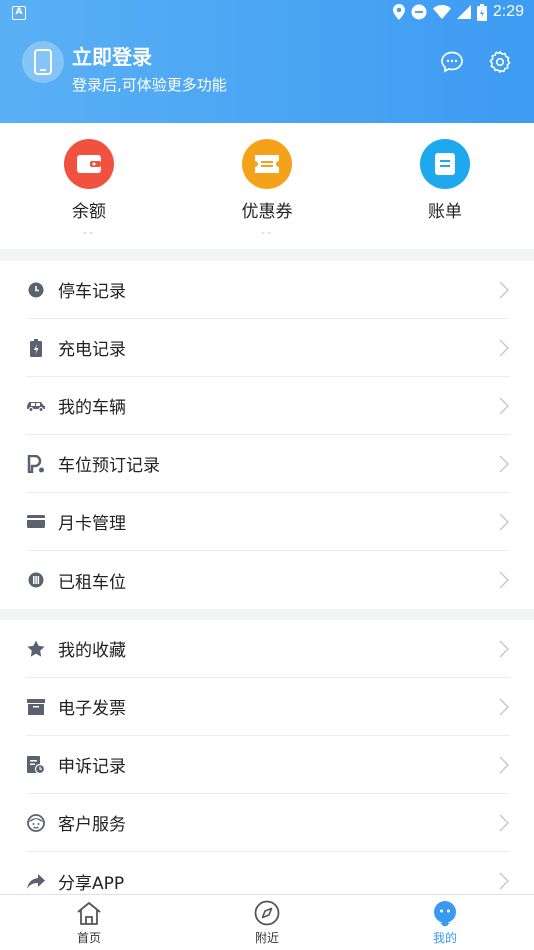 This screenshot has width=534, height=950. What do you see at coordinates (268, 580) in the screenshot?
I see `menu-item-rented-spaces: 已租车位` at bounding box center [268, 580].